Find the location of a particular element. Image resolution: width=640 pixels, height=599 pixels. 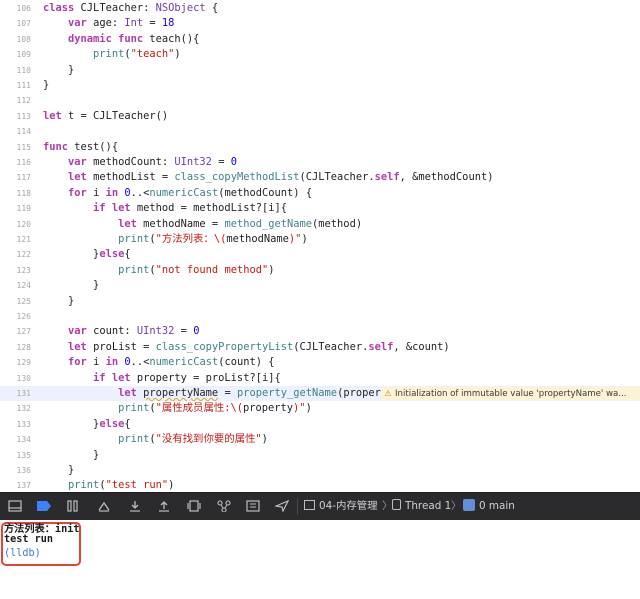

line-number: 116 is located at coordinates (23, 162).